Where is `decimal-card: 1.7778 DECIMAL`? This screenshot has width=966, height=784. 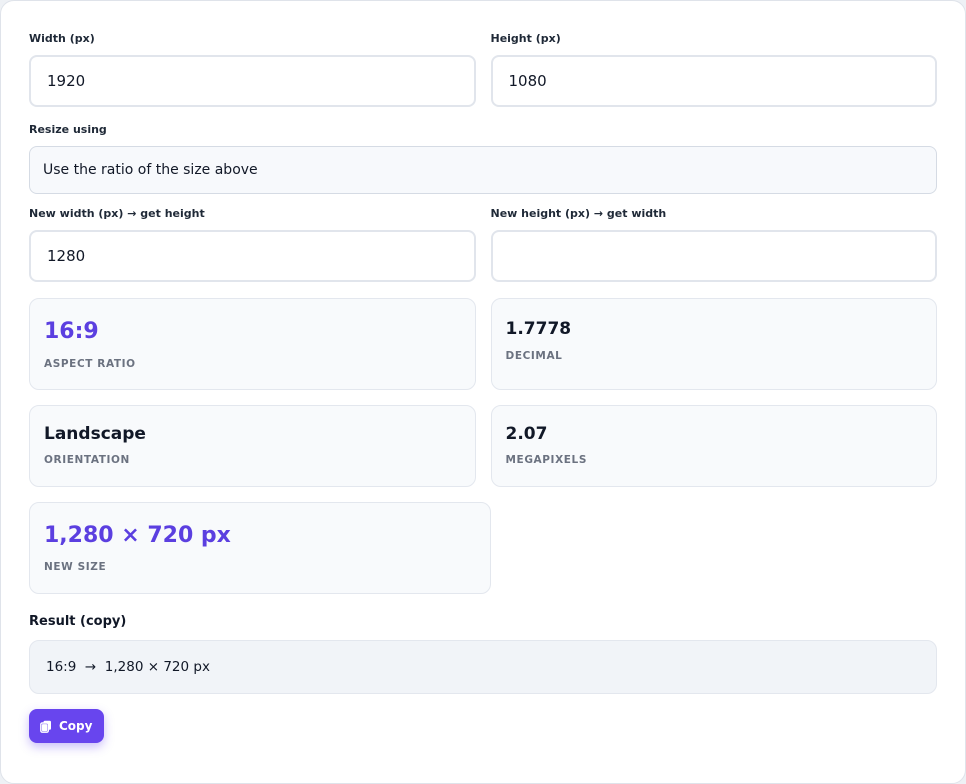
decimal-card: 1.7778 DECIMAL is located at coordinates (713, 344).